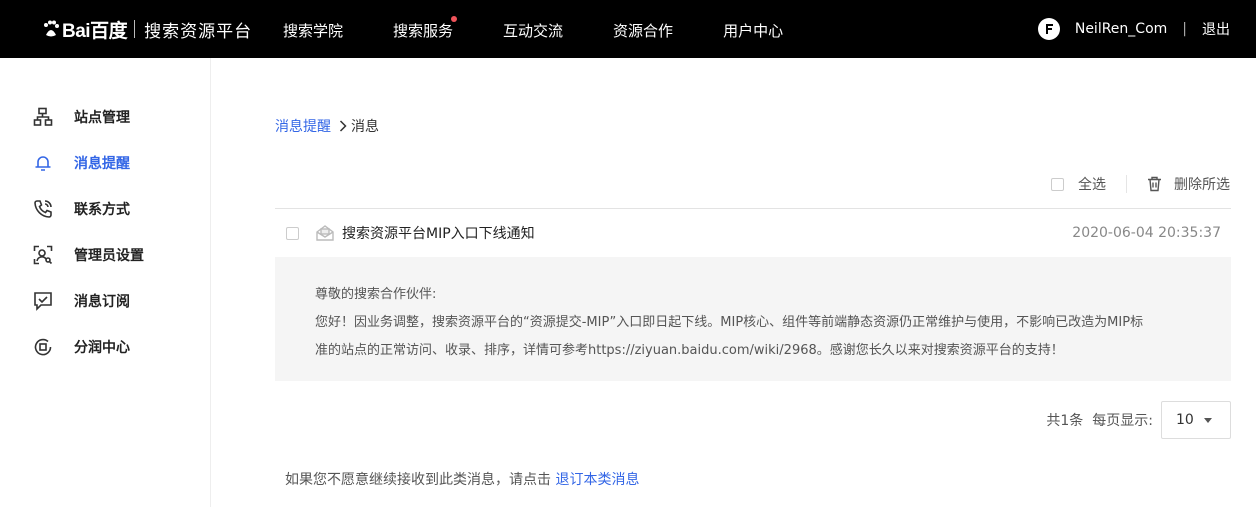 This screenshot has width=1256, height=507. What do you see at coordinates (84, 29) in the screenshot?
I see `logo-brand: Bai百度` at bounding box center [84, 29].